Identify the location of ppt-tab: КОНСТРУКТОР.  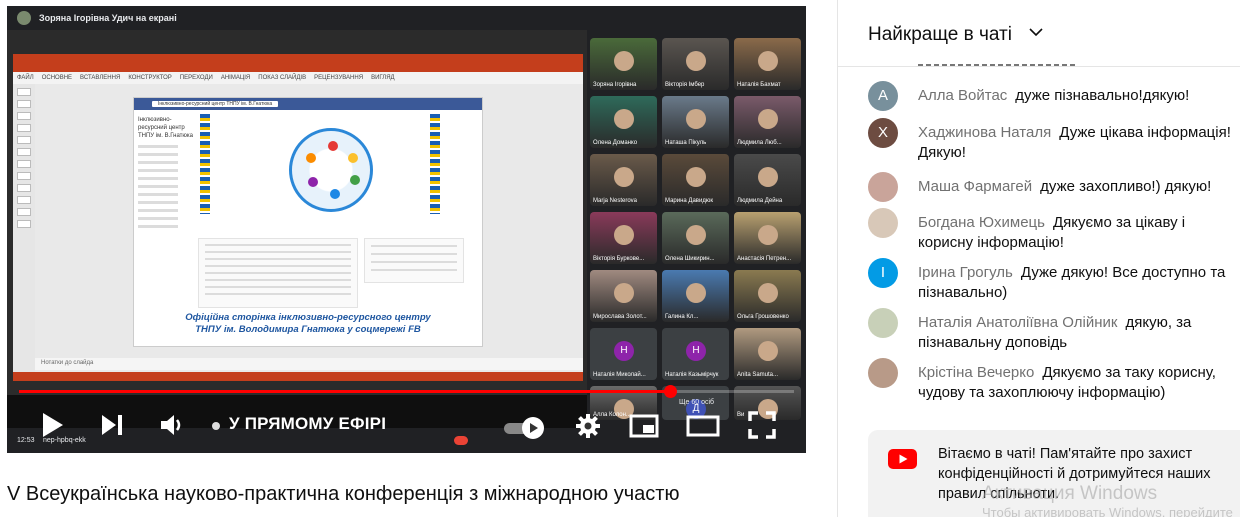
(150, 78).